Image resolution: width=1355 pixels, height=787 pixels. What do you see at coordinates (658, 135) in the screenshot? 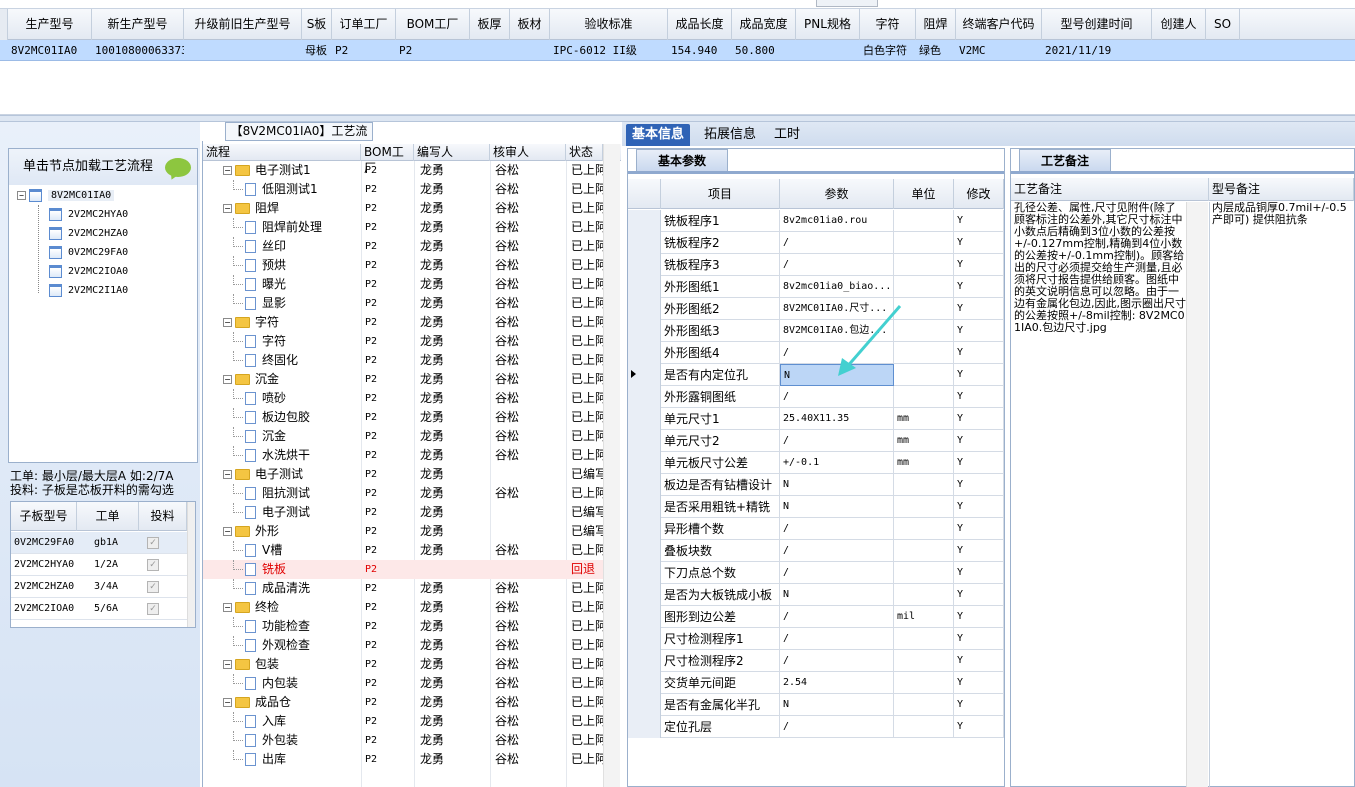
I see `tab-basic-info: 基本信息` at bounding box center [658, 135].